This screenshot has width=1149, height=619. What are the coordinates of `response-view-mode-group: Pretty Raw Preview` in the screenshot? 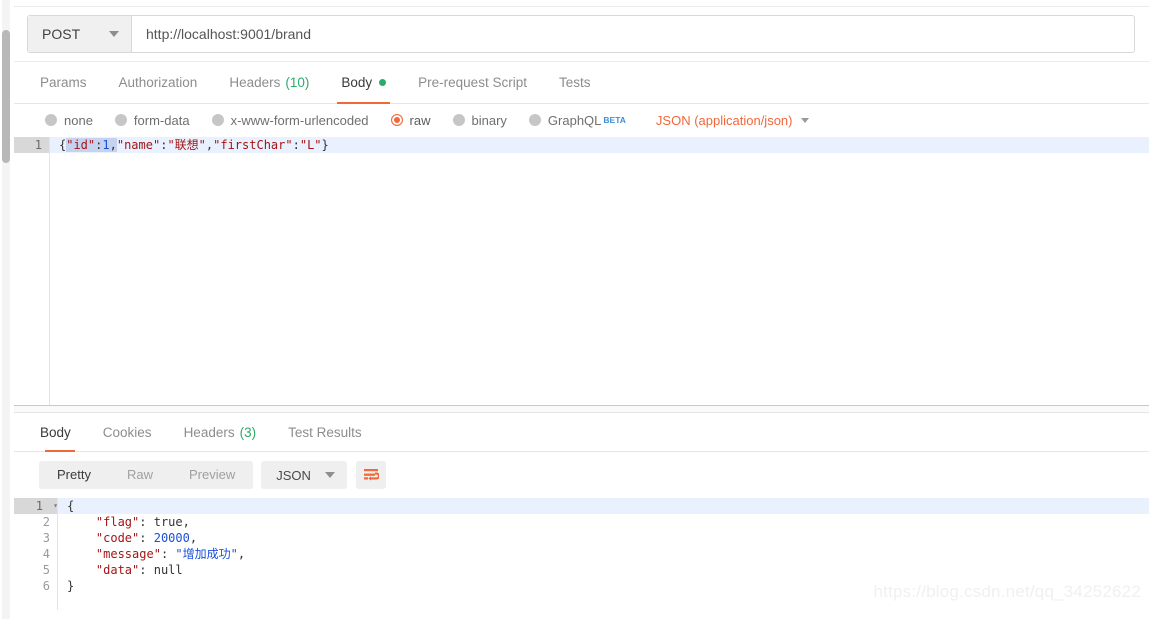 It's located at (146, 475).